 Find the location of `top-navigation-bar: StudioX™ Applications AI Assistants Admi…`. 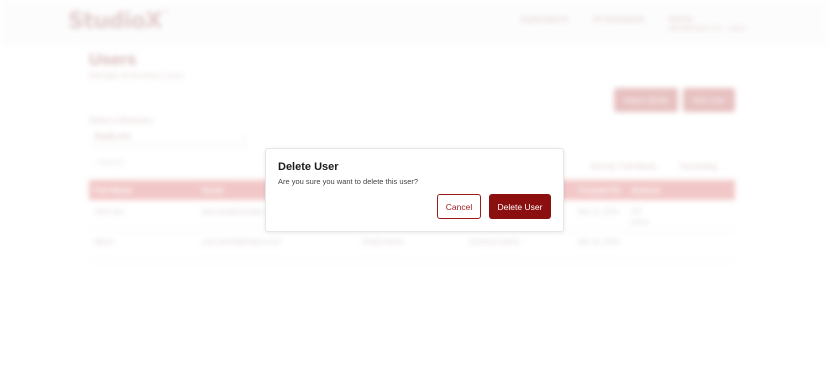

top-navigation-bar: StudioX™ Applications AI Assistants Admi… is located at coordinates (414, 22).